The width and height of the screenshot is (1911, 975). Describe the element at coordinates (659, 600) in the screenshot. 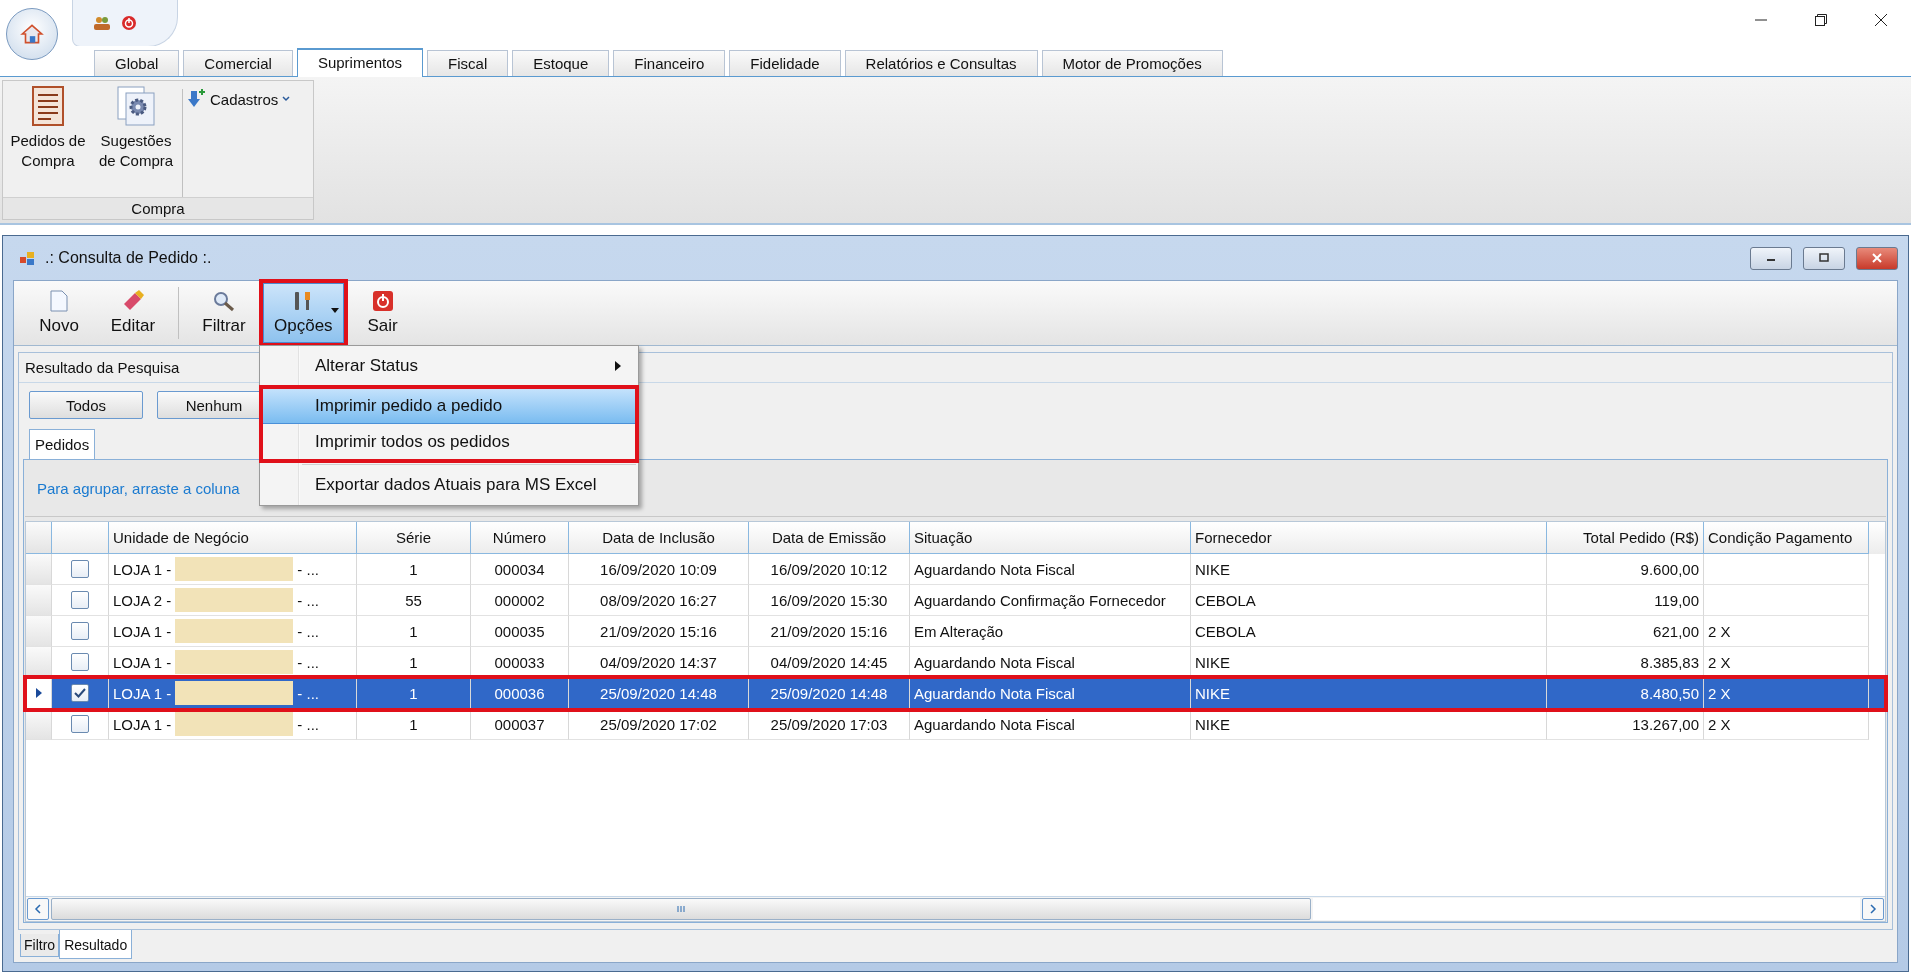

I see `table-cell: 08/09/2020 16:27` at that location.